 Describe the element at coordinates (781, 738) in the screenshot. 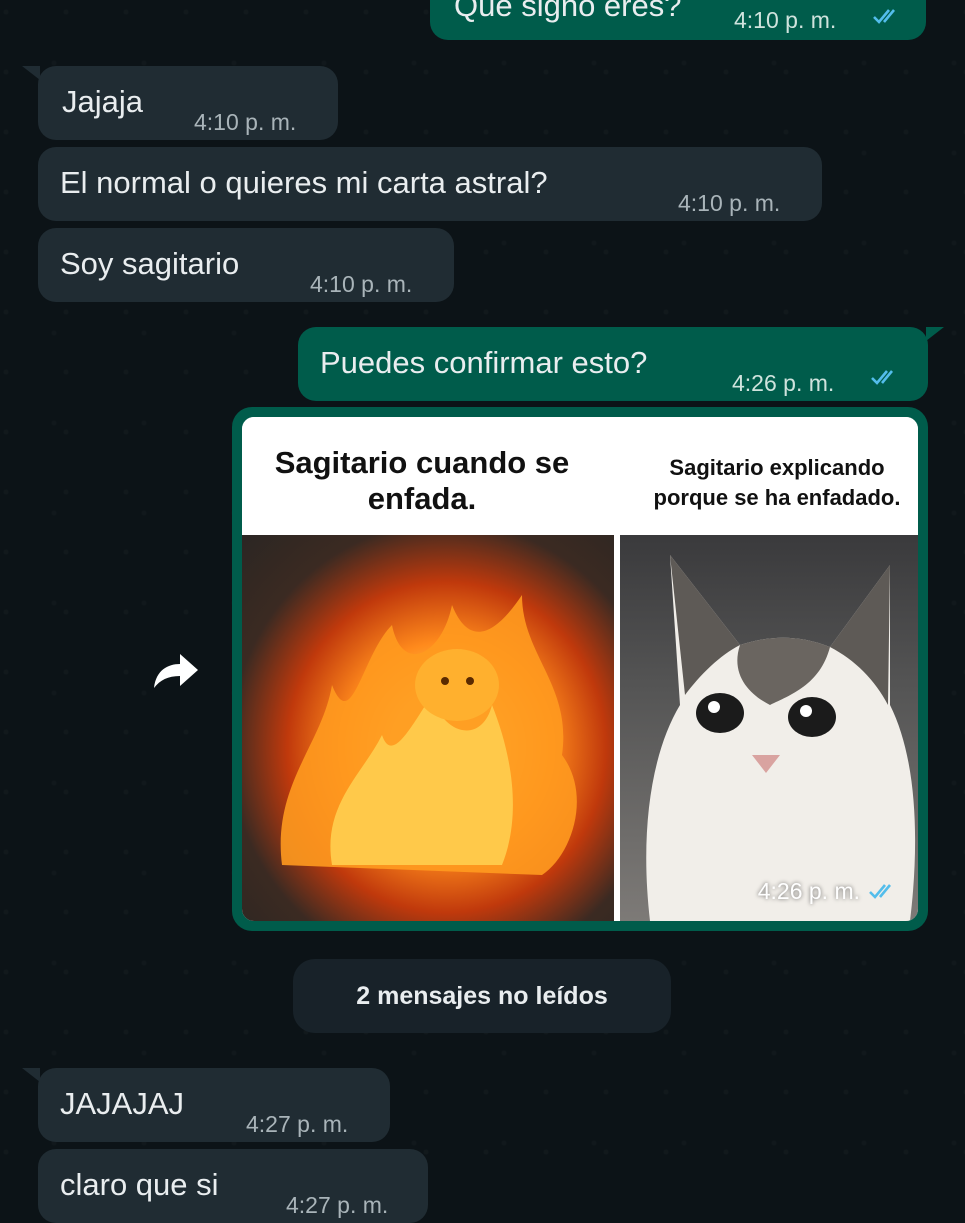

I see `crying-cat-illustration` at that location.